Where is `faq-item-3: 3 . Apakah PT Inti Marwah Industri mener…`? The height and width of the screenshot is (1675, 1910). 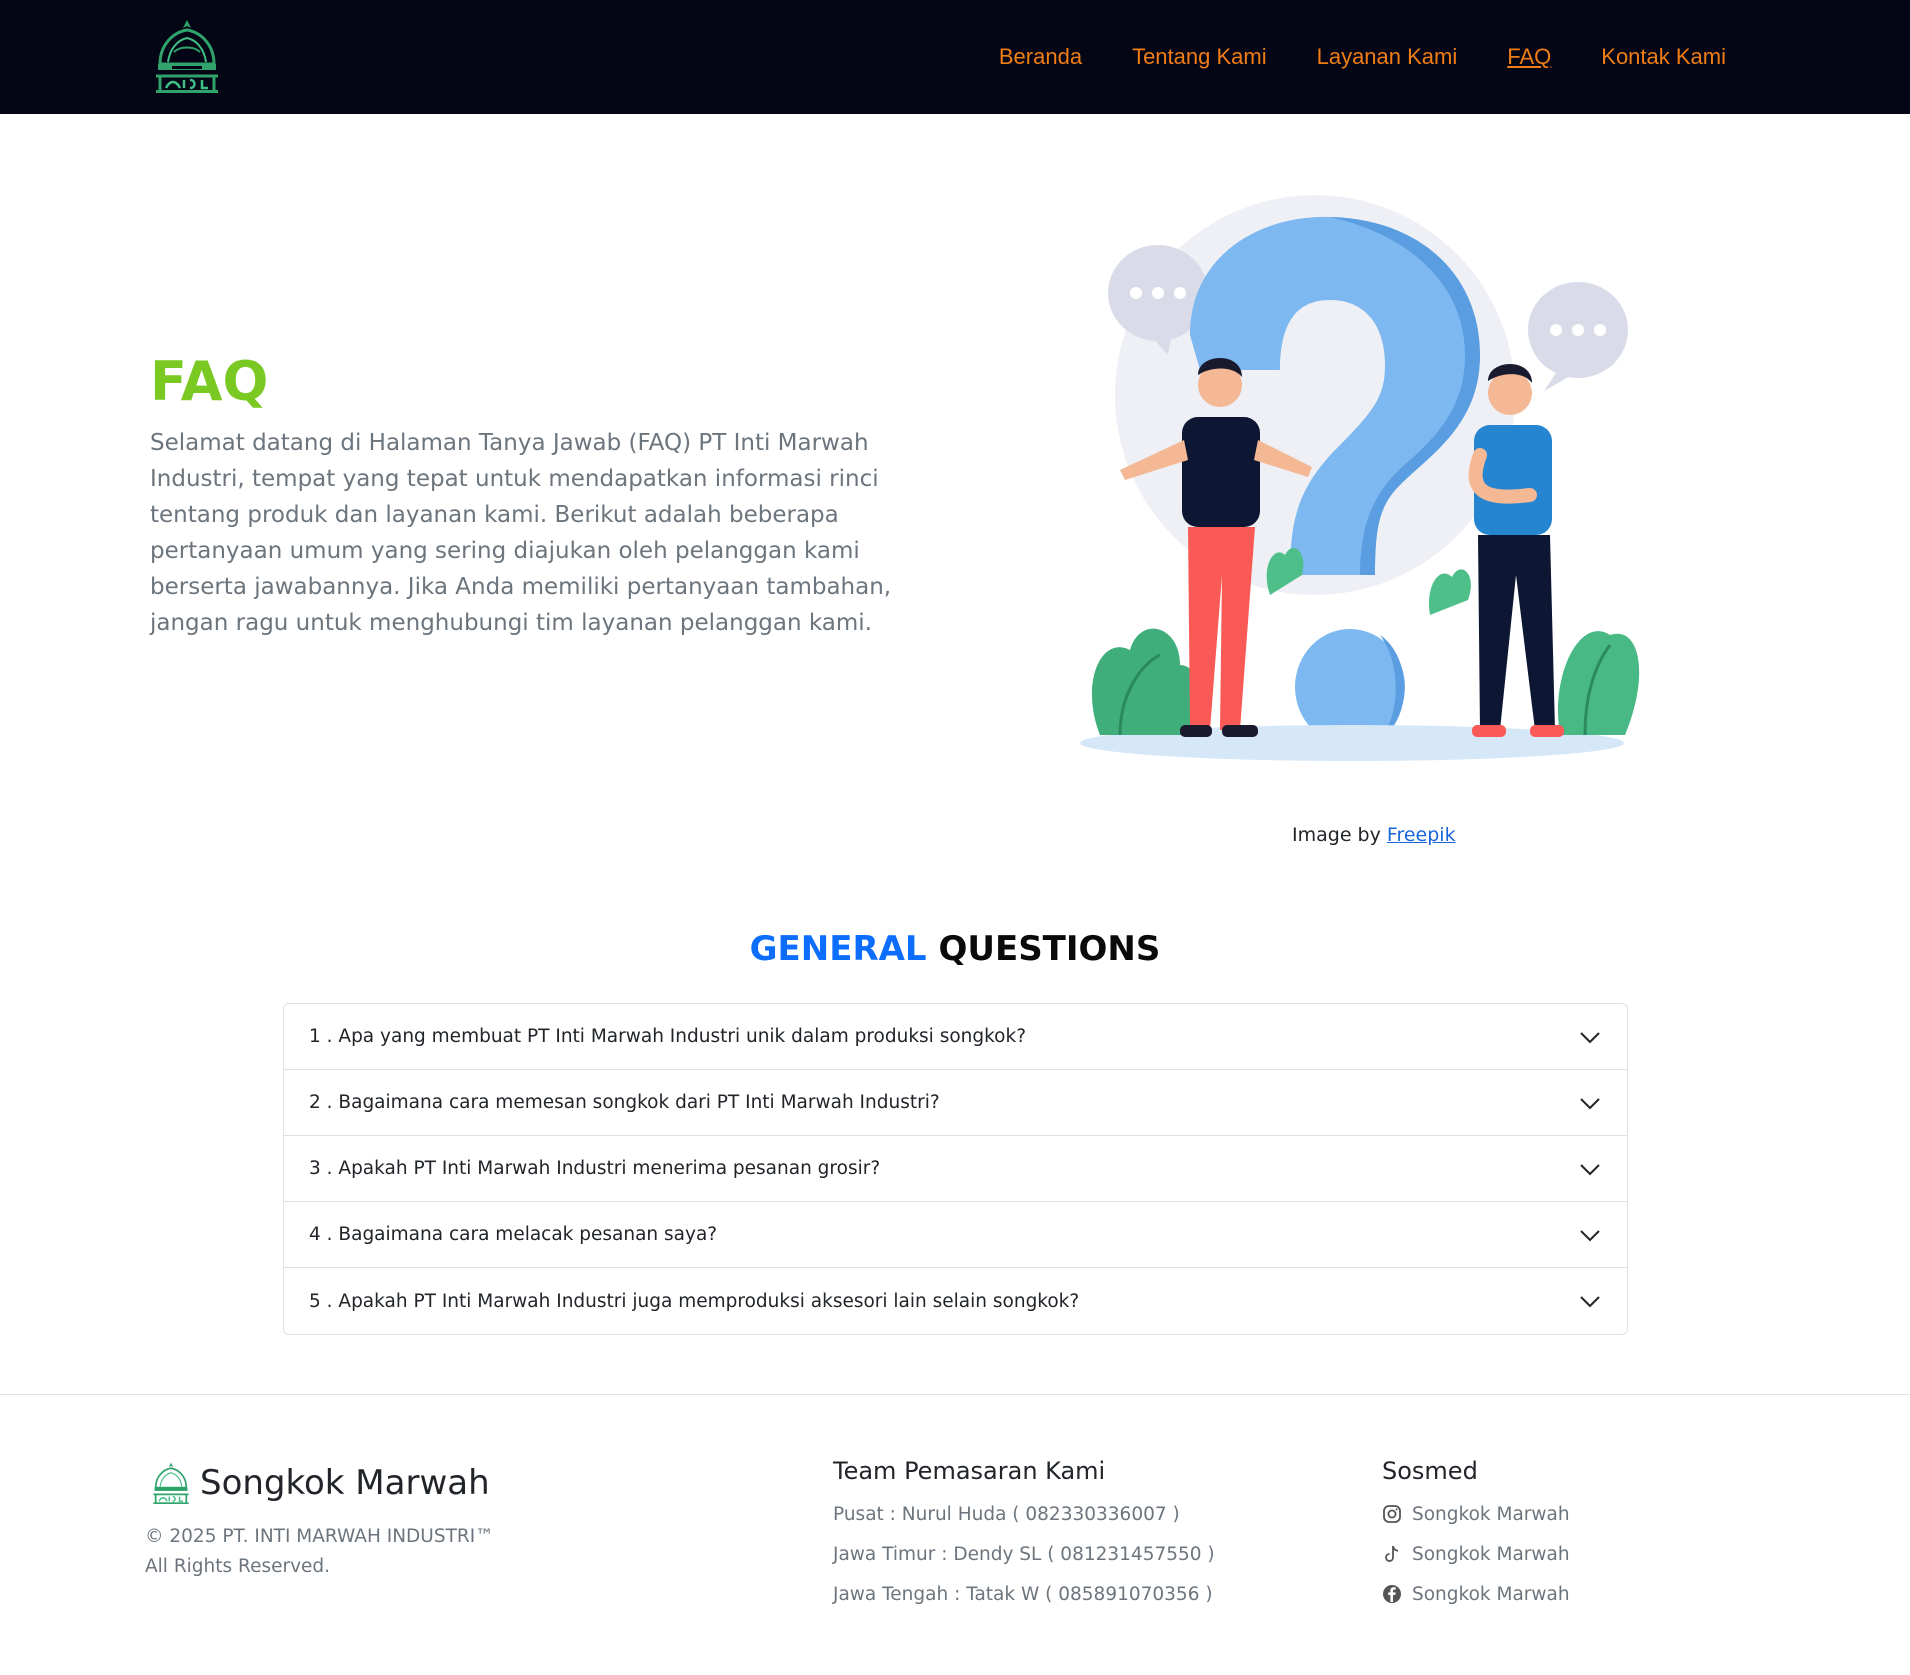
faq-item-3: 3 . Apakah PT Inti Marwah Industri mener… is located at coordinates (955, 1169).